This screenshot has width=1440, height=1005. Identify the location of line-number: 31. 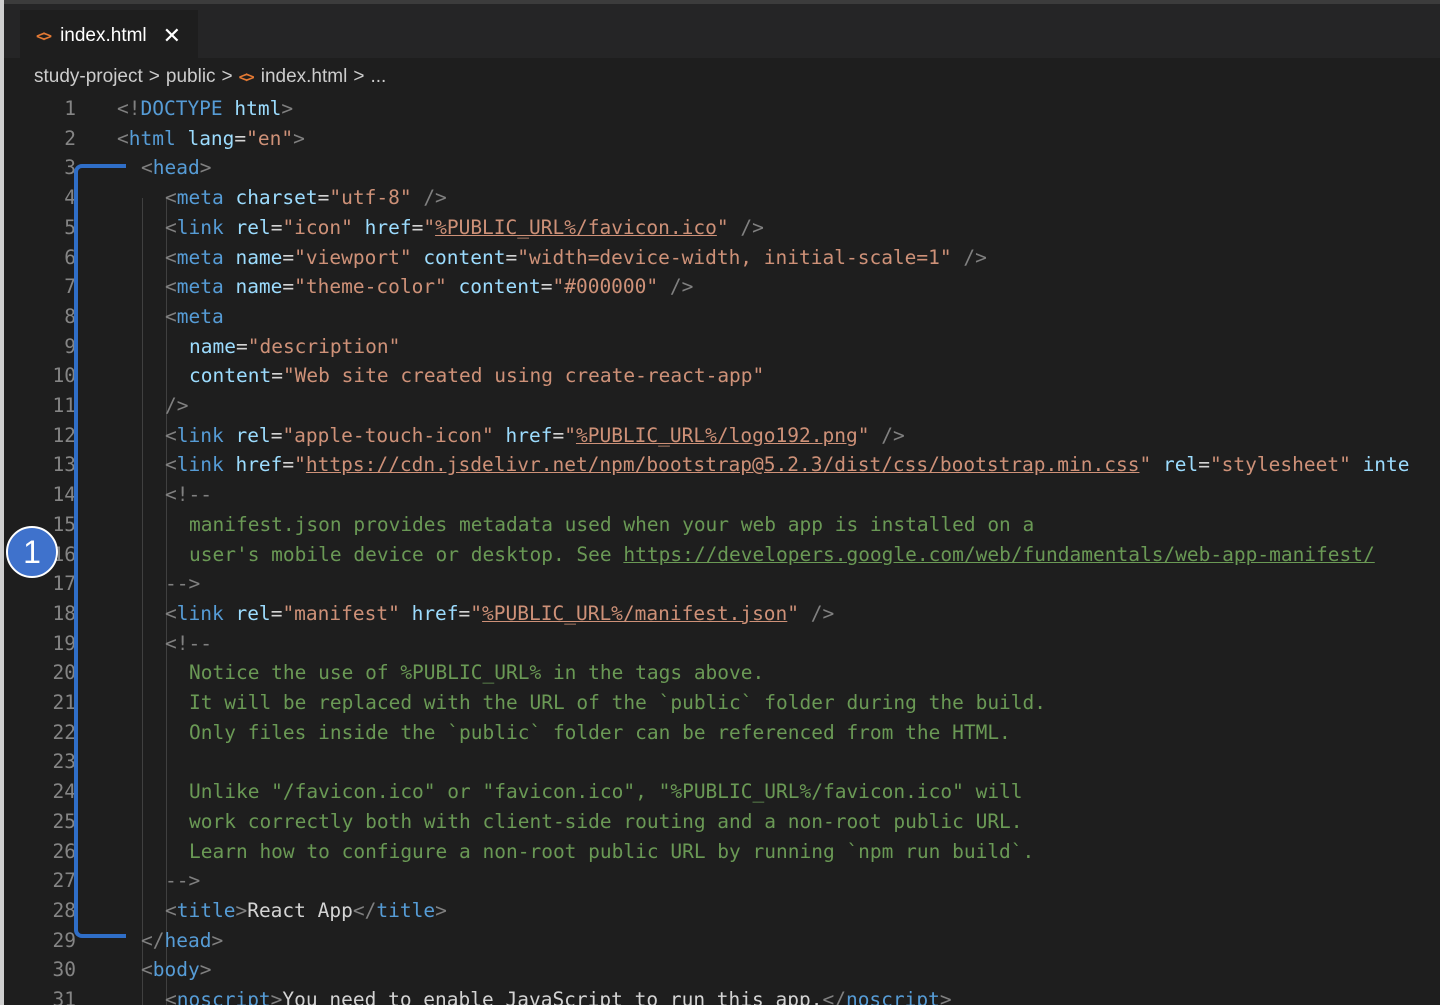
(64, 996).